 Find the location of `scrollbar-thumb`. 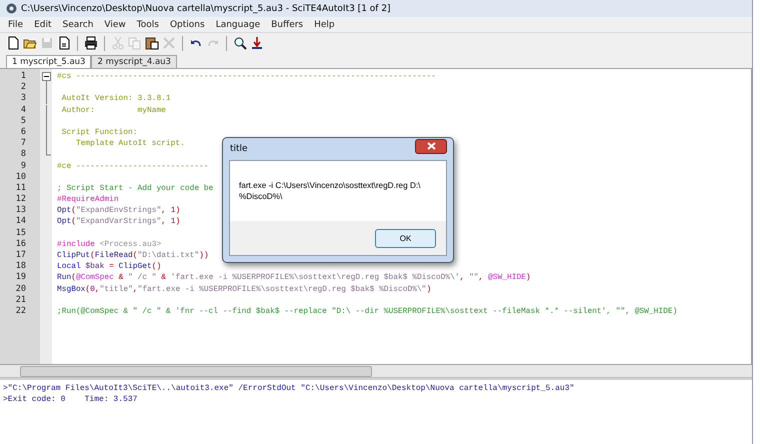

scrollbar-thumb is located at coordinates (196, 371).